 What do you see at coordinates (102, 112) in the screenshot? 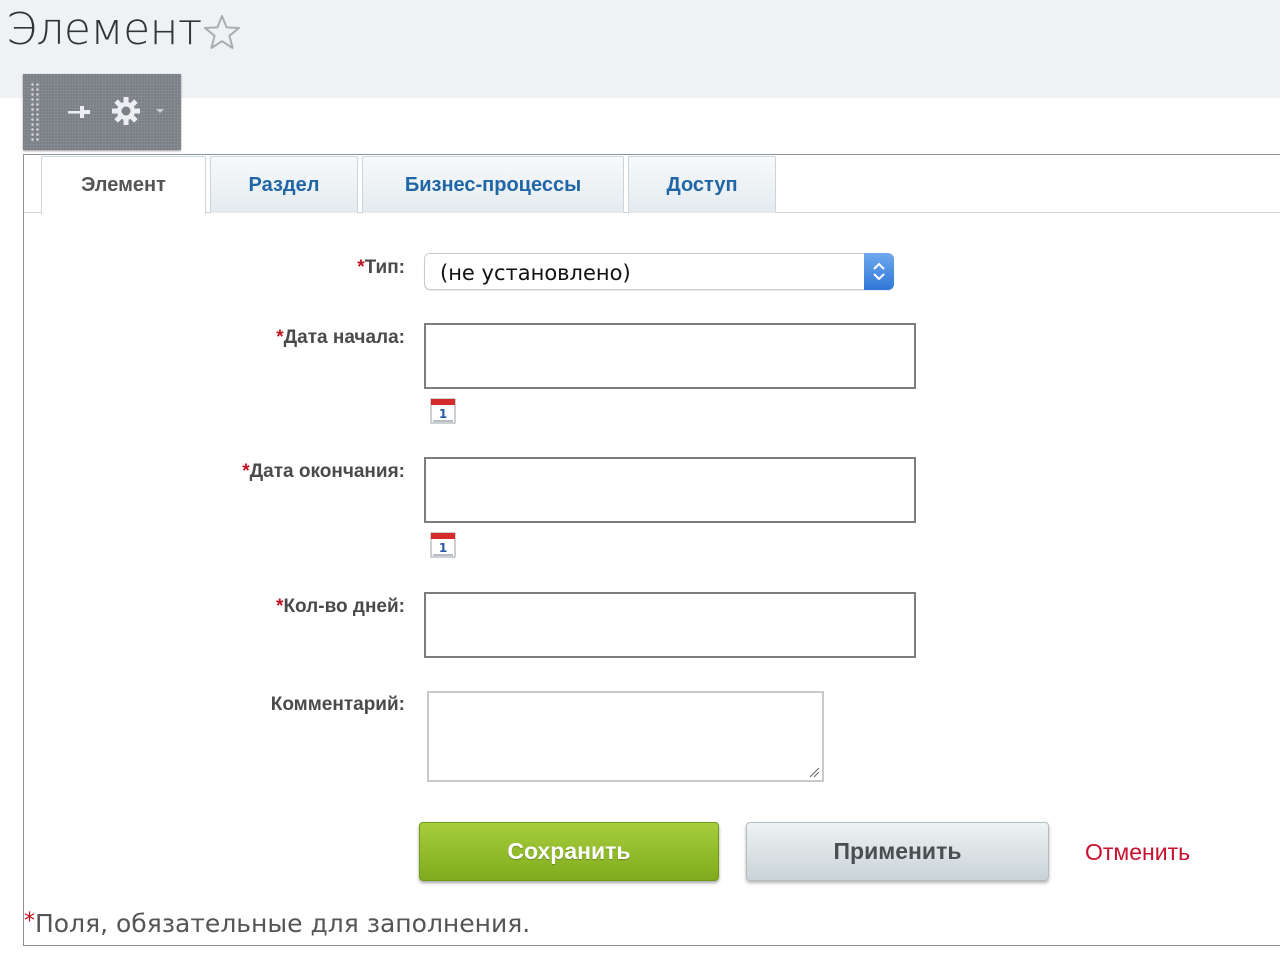
I see `admin-panel-toolbar` at bounding box center [102, 112].